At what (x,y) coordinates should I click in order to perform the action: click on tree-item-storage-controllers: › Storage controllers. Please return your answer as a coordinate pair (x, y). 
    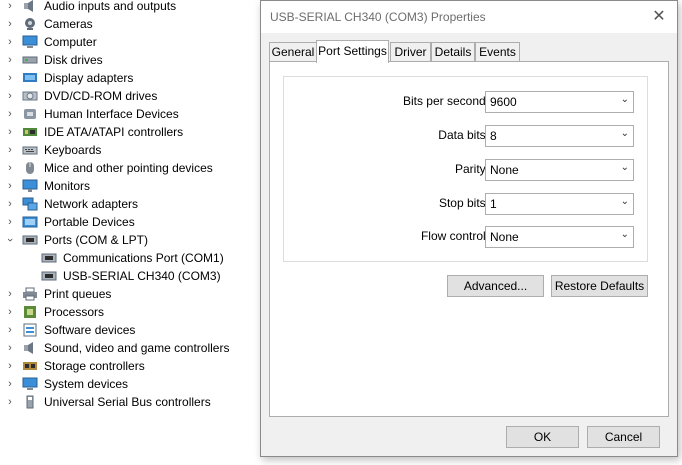
    Looking at the image, I should click on (129, 366).